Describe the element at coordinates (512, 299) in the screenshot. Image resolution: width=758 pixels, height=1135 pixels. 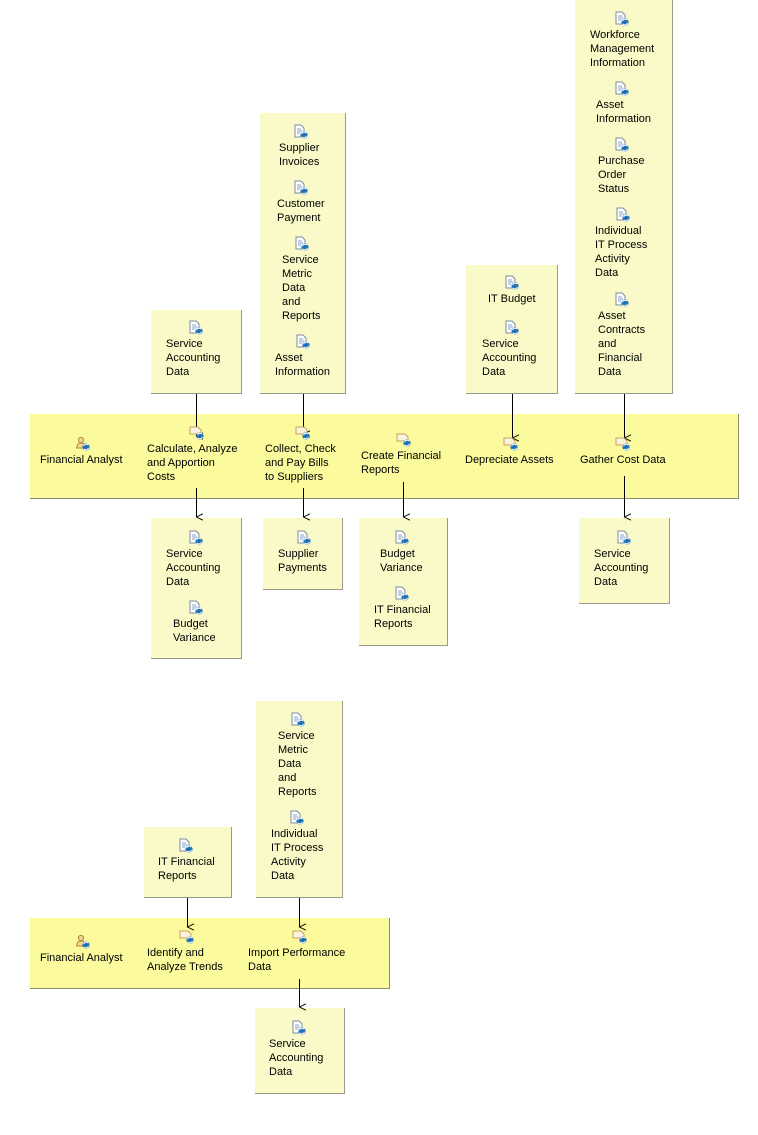
I see `artifact-item-label: IT Budget` at that location.